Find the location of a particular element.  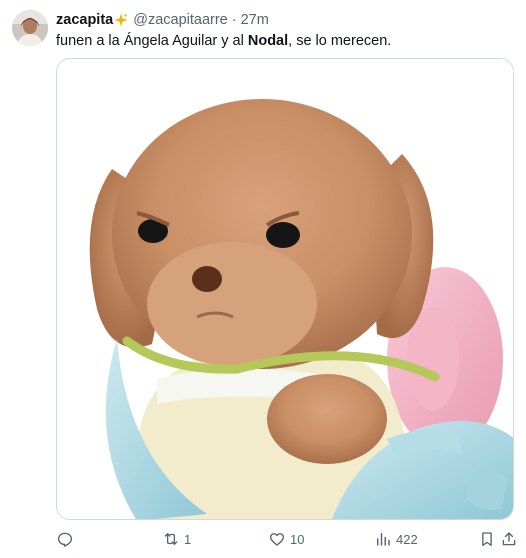

retweet-button: 1 is located at coordinates (176, 539).